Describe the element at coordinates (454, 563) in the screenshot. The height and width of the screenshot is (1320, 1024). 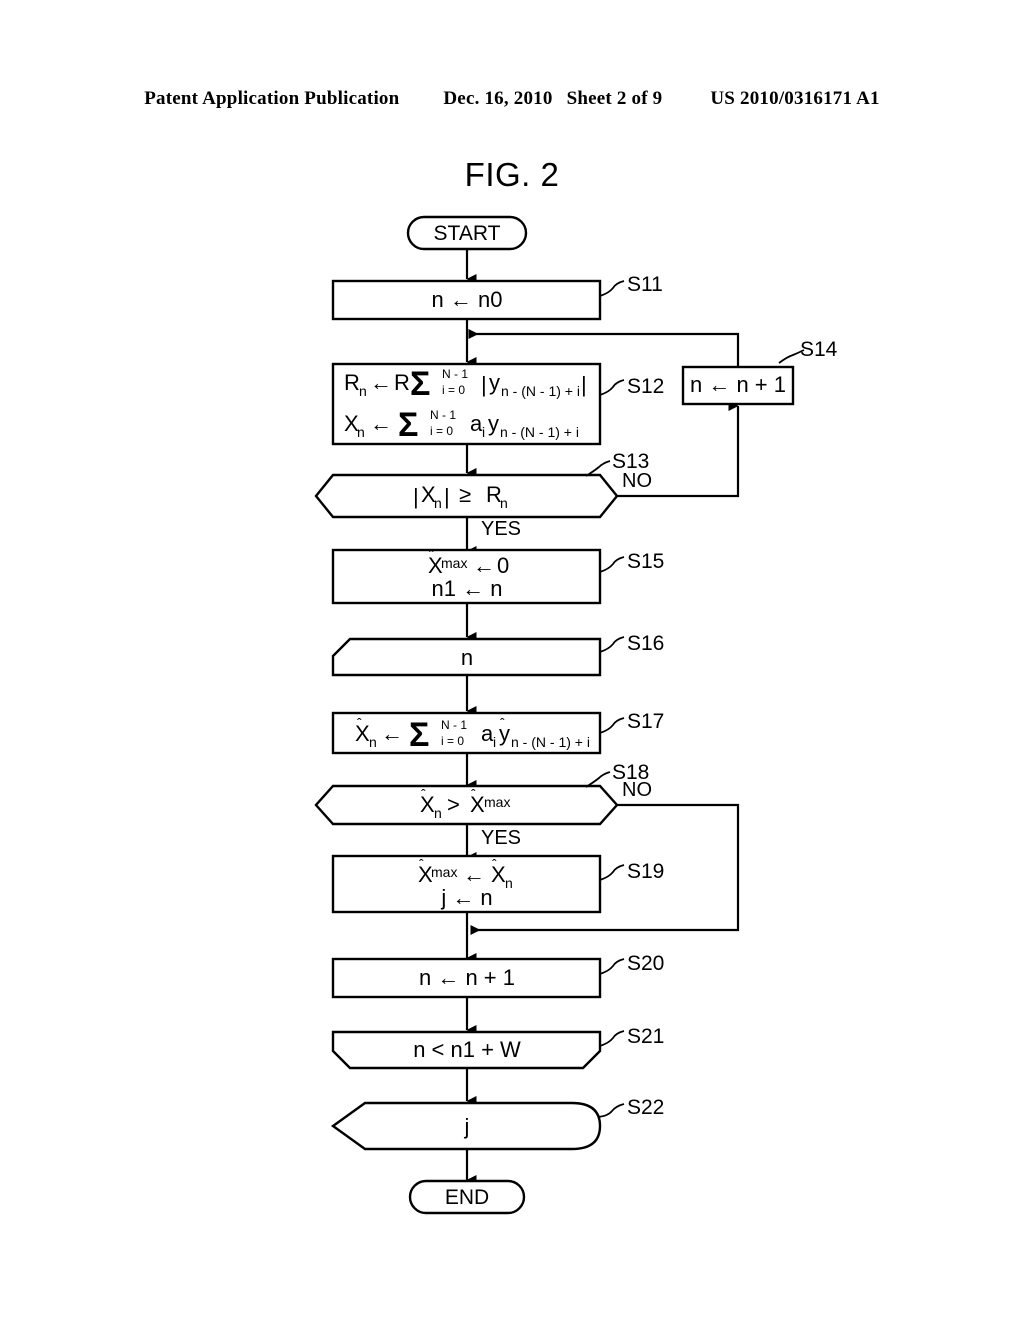
I see `s15-l1-sup: max` at that location.